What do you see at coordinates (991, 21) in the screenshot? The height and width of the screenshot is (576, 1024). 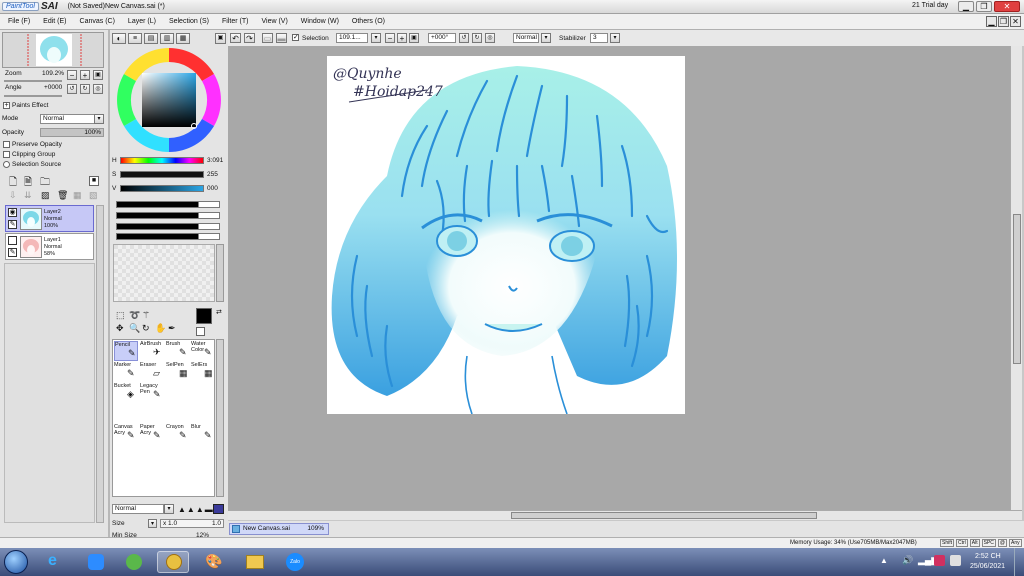 I see `doc-minimize-icon: ▁` at bounding box center [991, 21].